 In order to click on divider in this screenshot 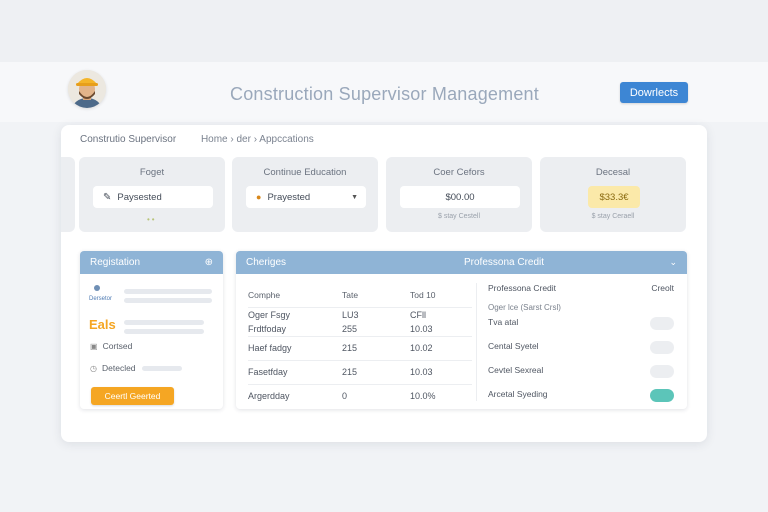, I will do `click(476, 342)`.